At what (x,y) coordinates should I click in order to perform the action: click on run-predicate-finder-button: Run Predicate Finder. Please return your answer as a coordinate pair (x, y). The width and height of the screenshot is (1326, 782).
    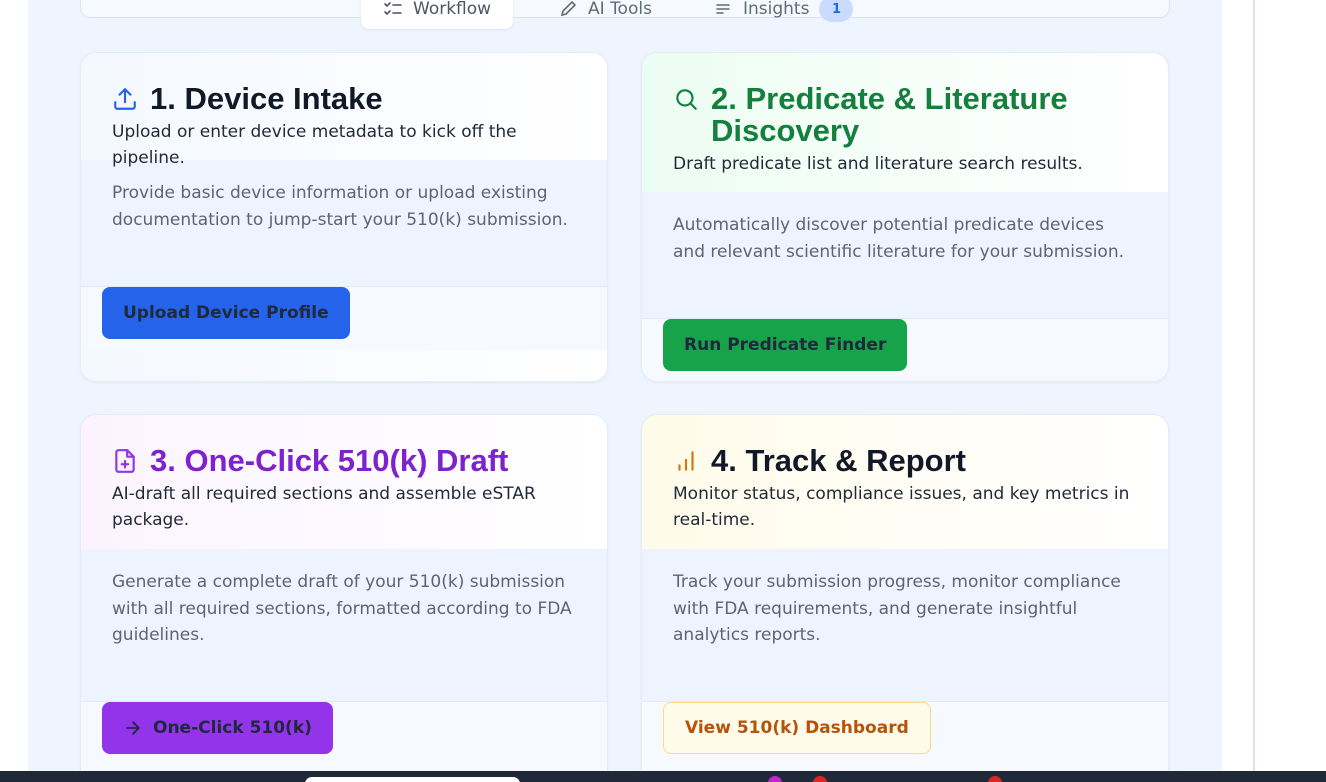
    Looking at the image, I should click on (785, 345).